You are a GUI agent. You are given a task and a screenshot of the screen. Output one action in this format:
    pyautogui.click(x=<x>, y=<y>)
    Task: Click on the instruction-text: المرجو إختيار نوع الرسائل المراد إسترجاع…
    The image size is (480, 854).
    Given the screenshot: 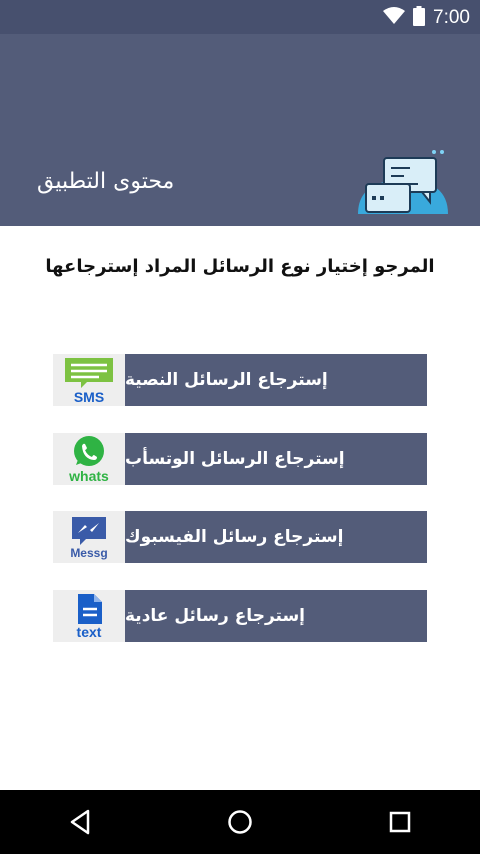 What is the action you would take?
    pyautogui.click(x=240, y=266)
    